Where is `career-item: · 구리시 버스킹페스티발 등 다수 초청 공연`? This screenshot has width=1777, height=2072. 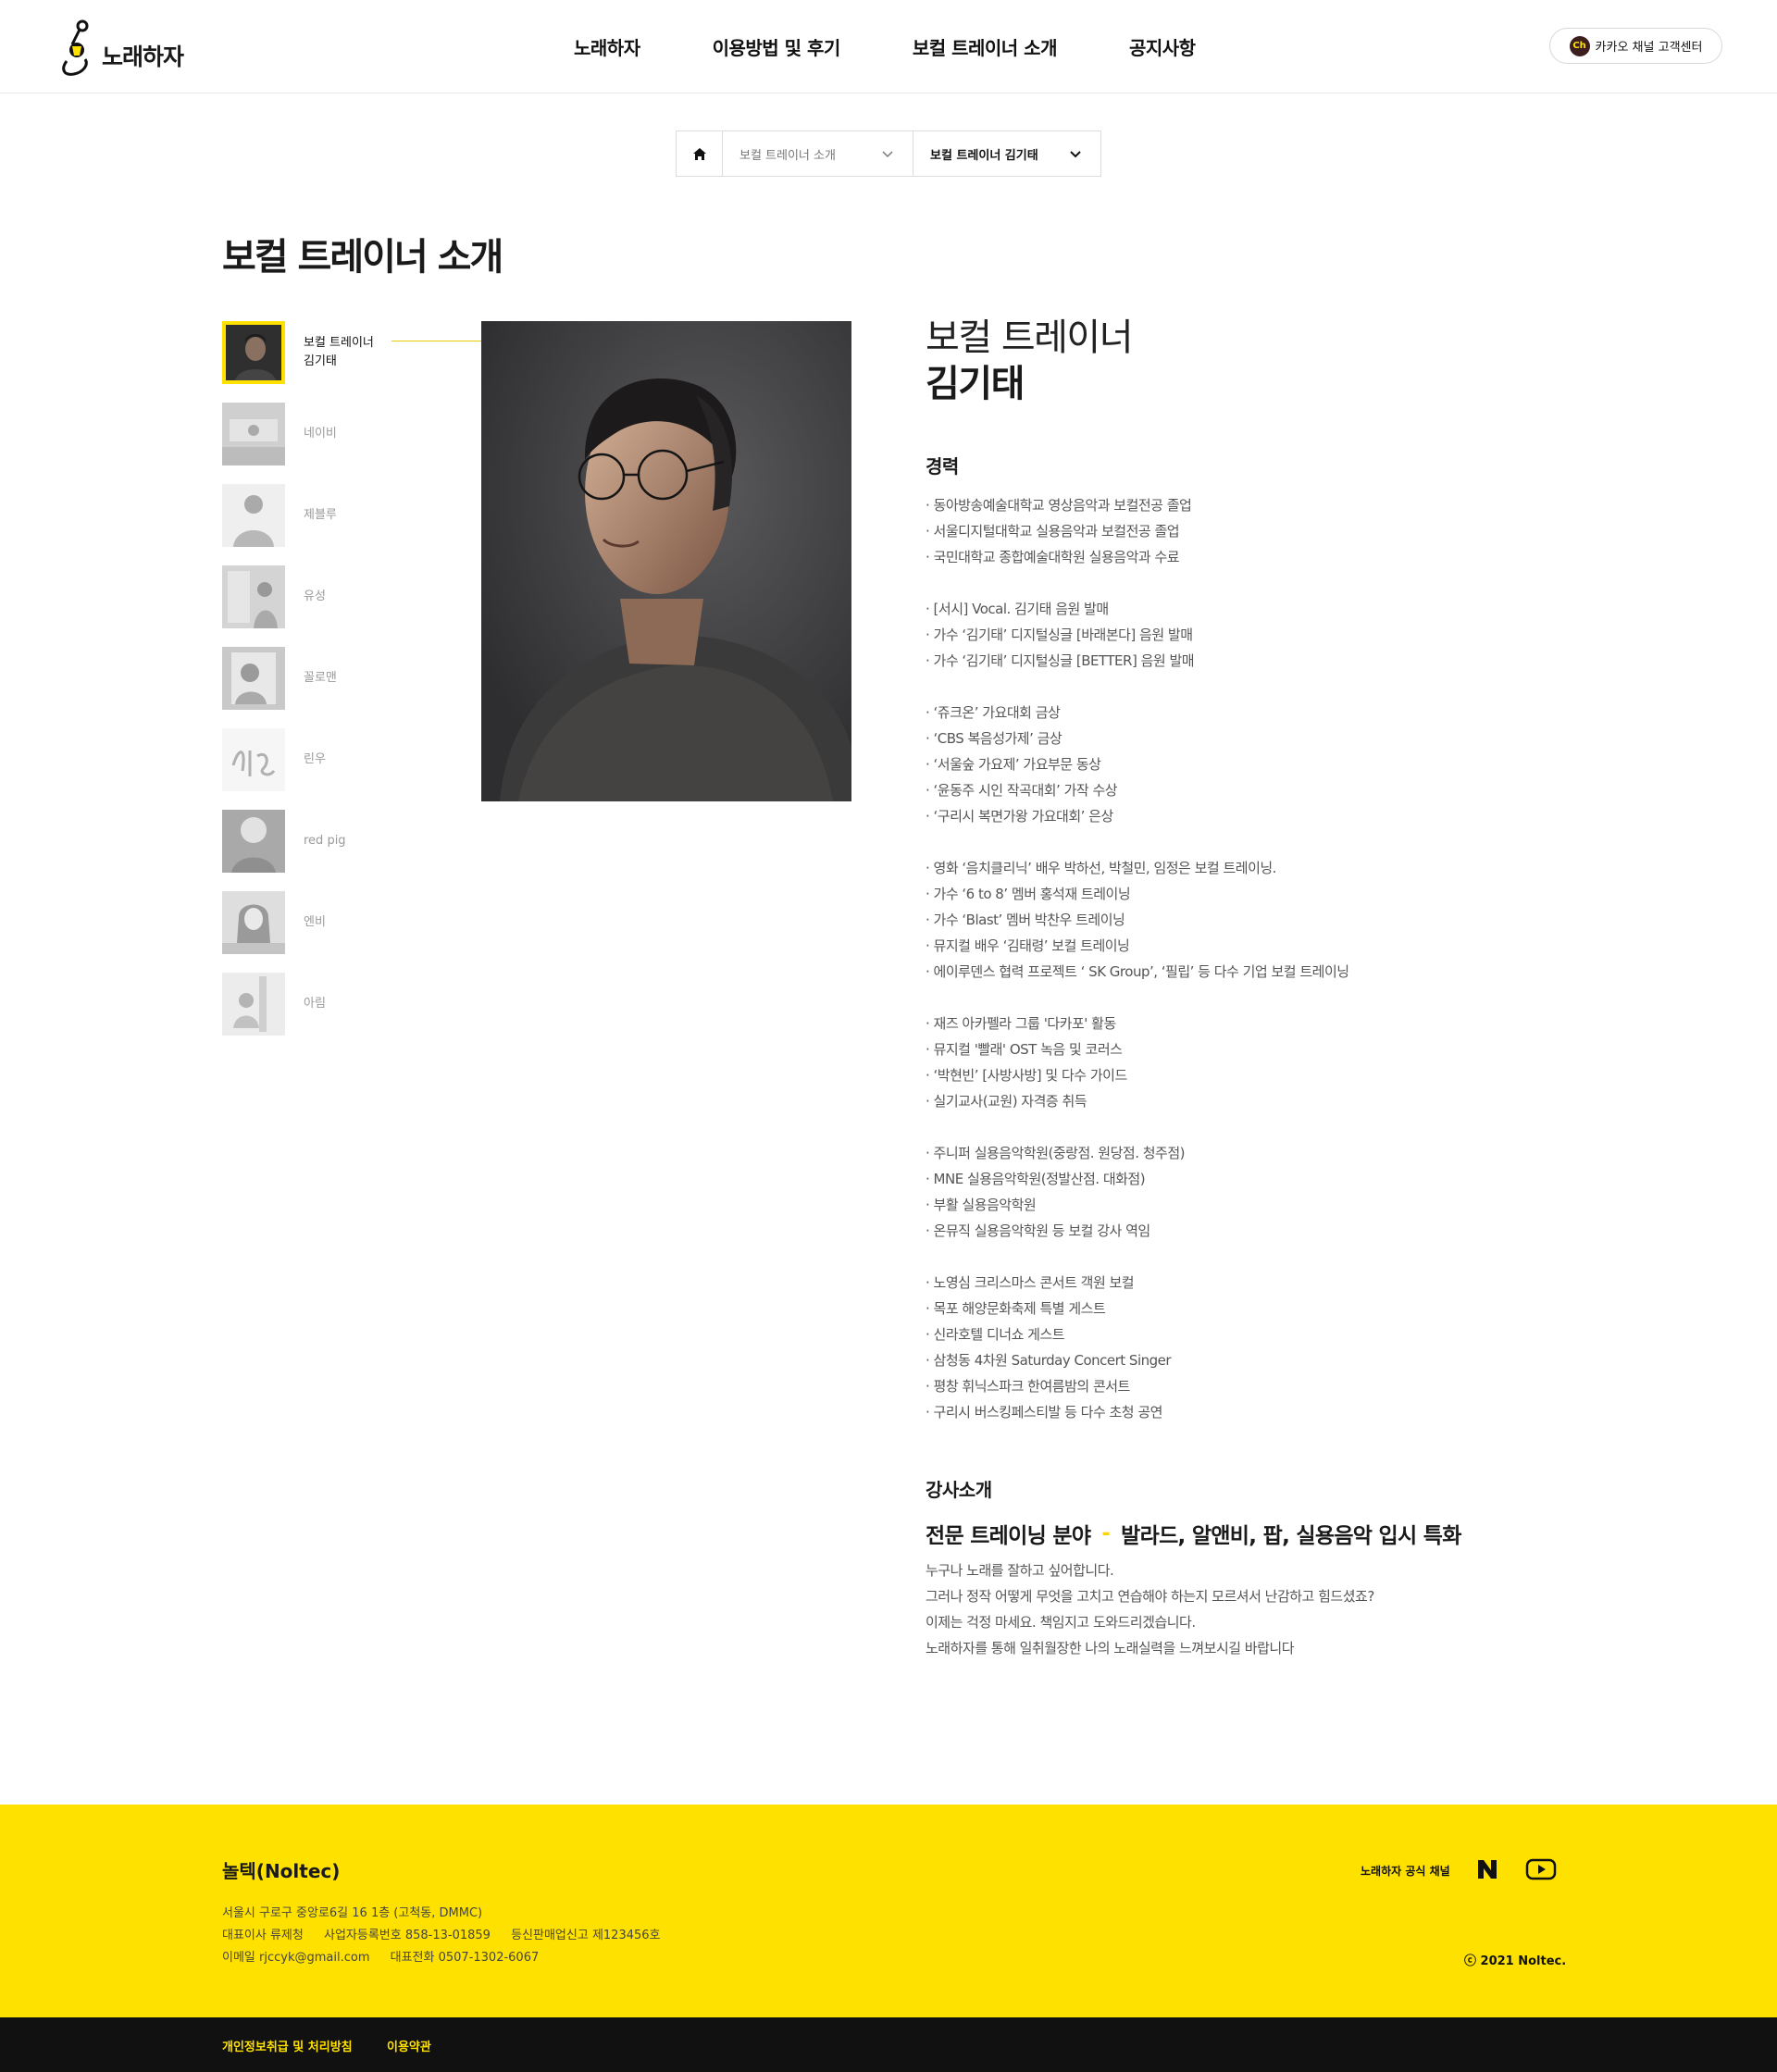
career-item: · 구리시 버스킹페스티발 등 다수 초청 공연 is located at coordinates (1044, 1412).